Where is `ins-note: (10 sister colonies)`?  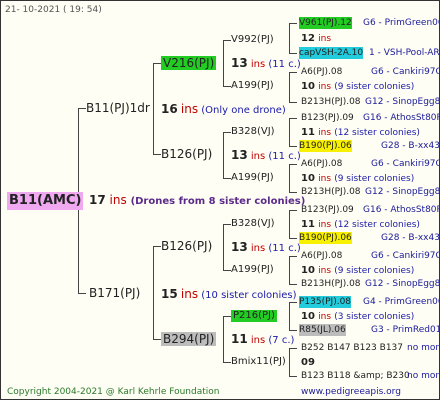
ins-note: (10 sister colonies) is located at coordinates (249, 295).